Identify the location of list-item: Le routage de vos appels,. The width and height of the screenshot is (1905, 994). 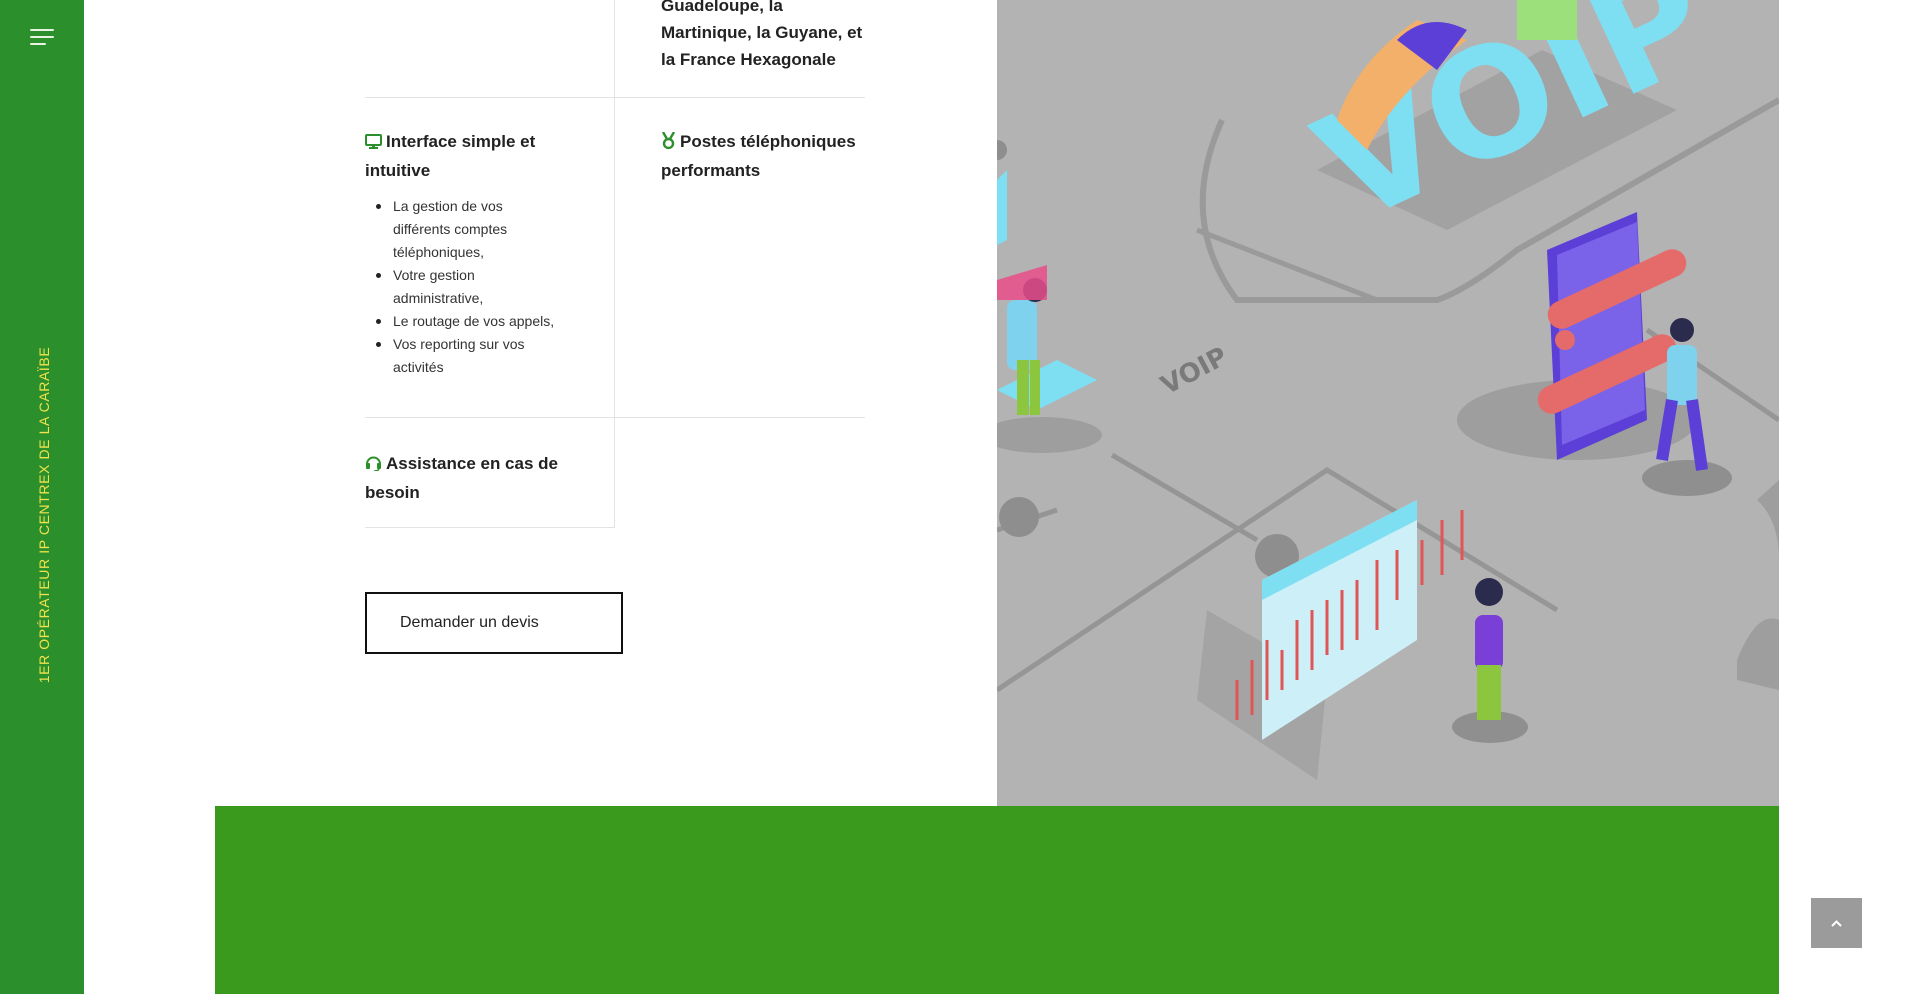
(469, 321).